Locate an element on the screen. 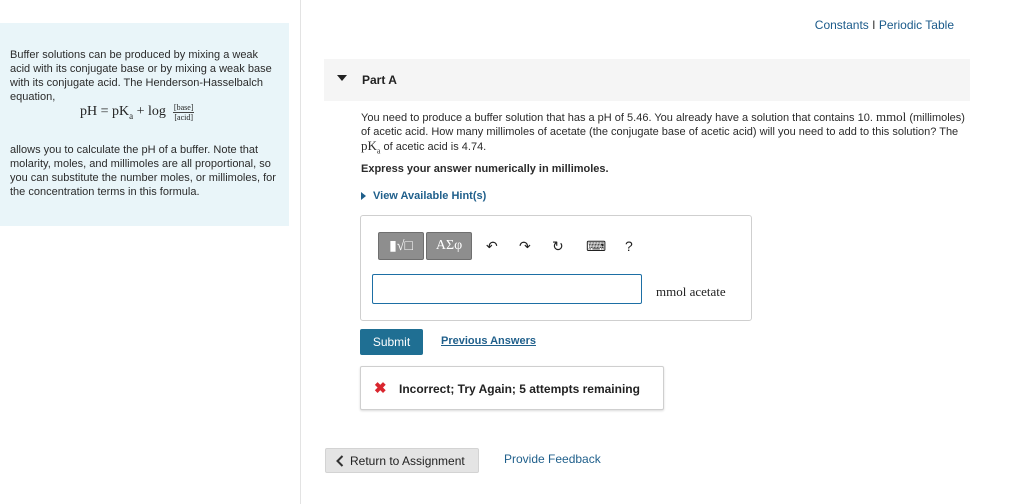  previous-answers-link: Previous Answers is located at coordinates (488, 341).